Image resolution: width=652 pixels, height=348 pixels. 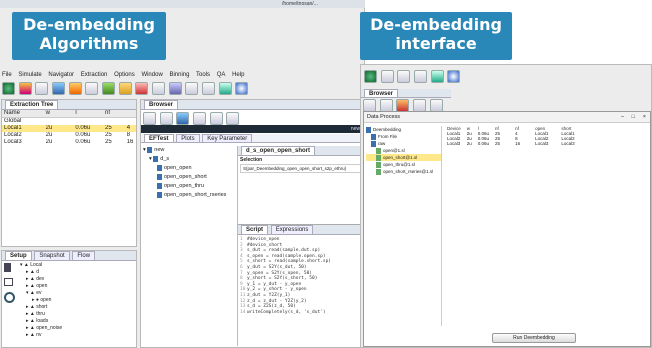 I want to click on menu-window: Window, so click(x=151, y=75).